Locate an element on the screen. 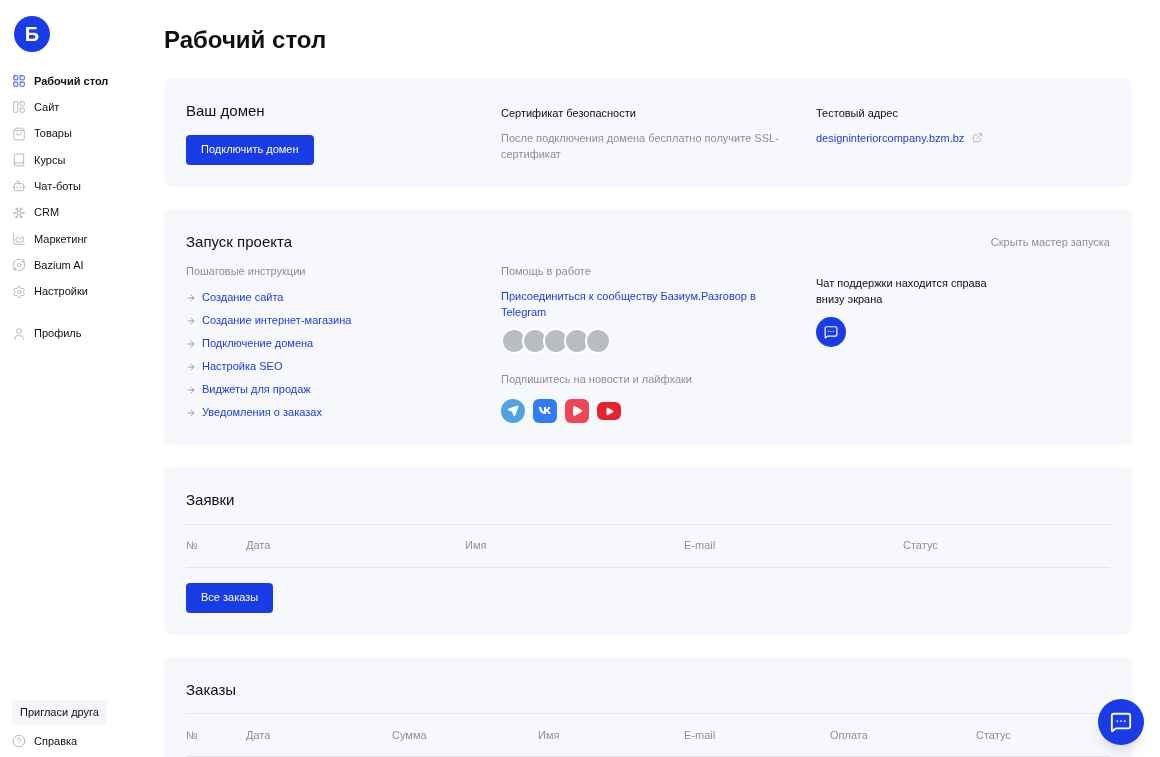 This screenshot has width=1160, height=757. card-title: Заявки is located at coordinates (648, 507).